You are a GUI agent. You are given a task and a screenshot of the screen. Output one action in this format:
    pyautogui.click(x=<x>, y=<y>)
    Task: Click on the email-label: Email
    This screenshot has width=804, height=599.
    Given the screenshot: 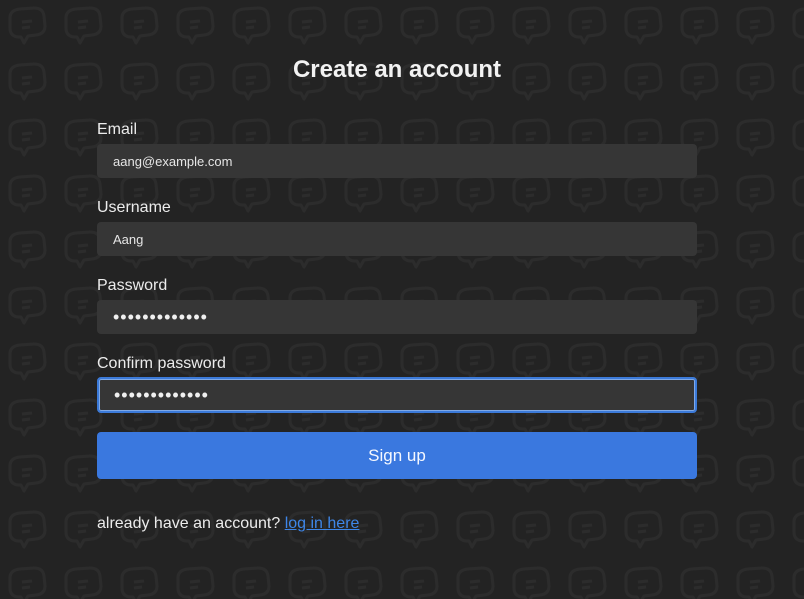 What is the action you would take?
    pyautogui.click(x=117, y=129)
    